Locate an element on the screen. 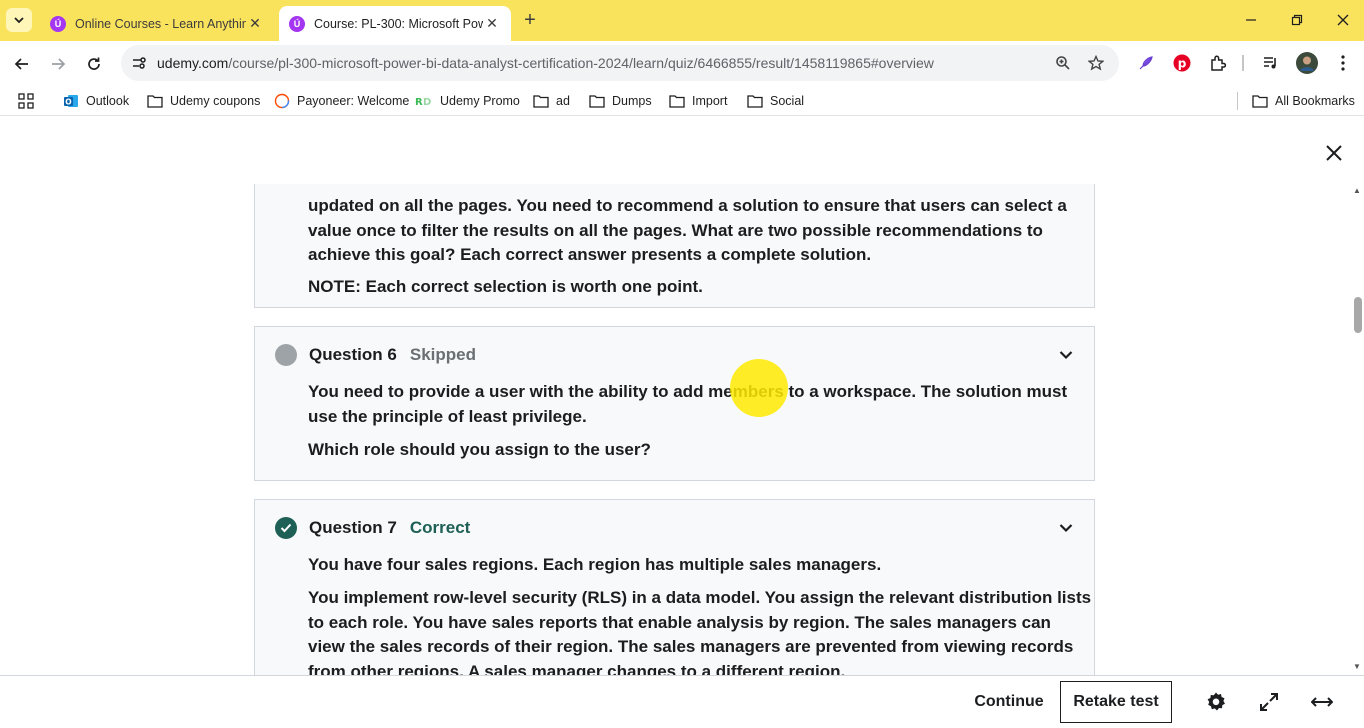  close-window-button is located at coordinates (1343, 20).